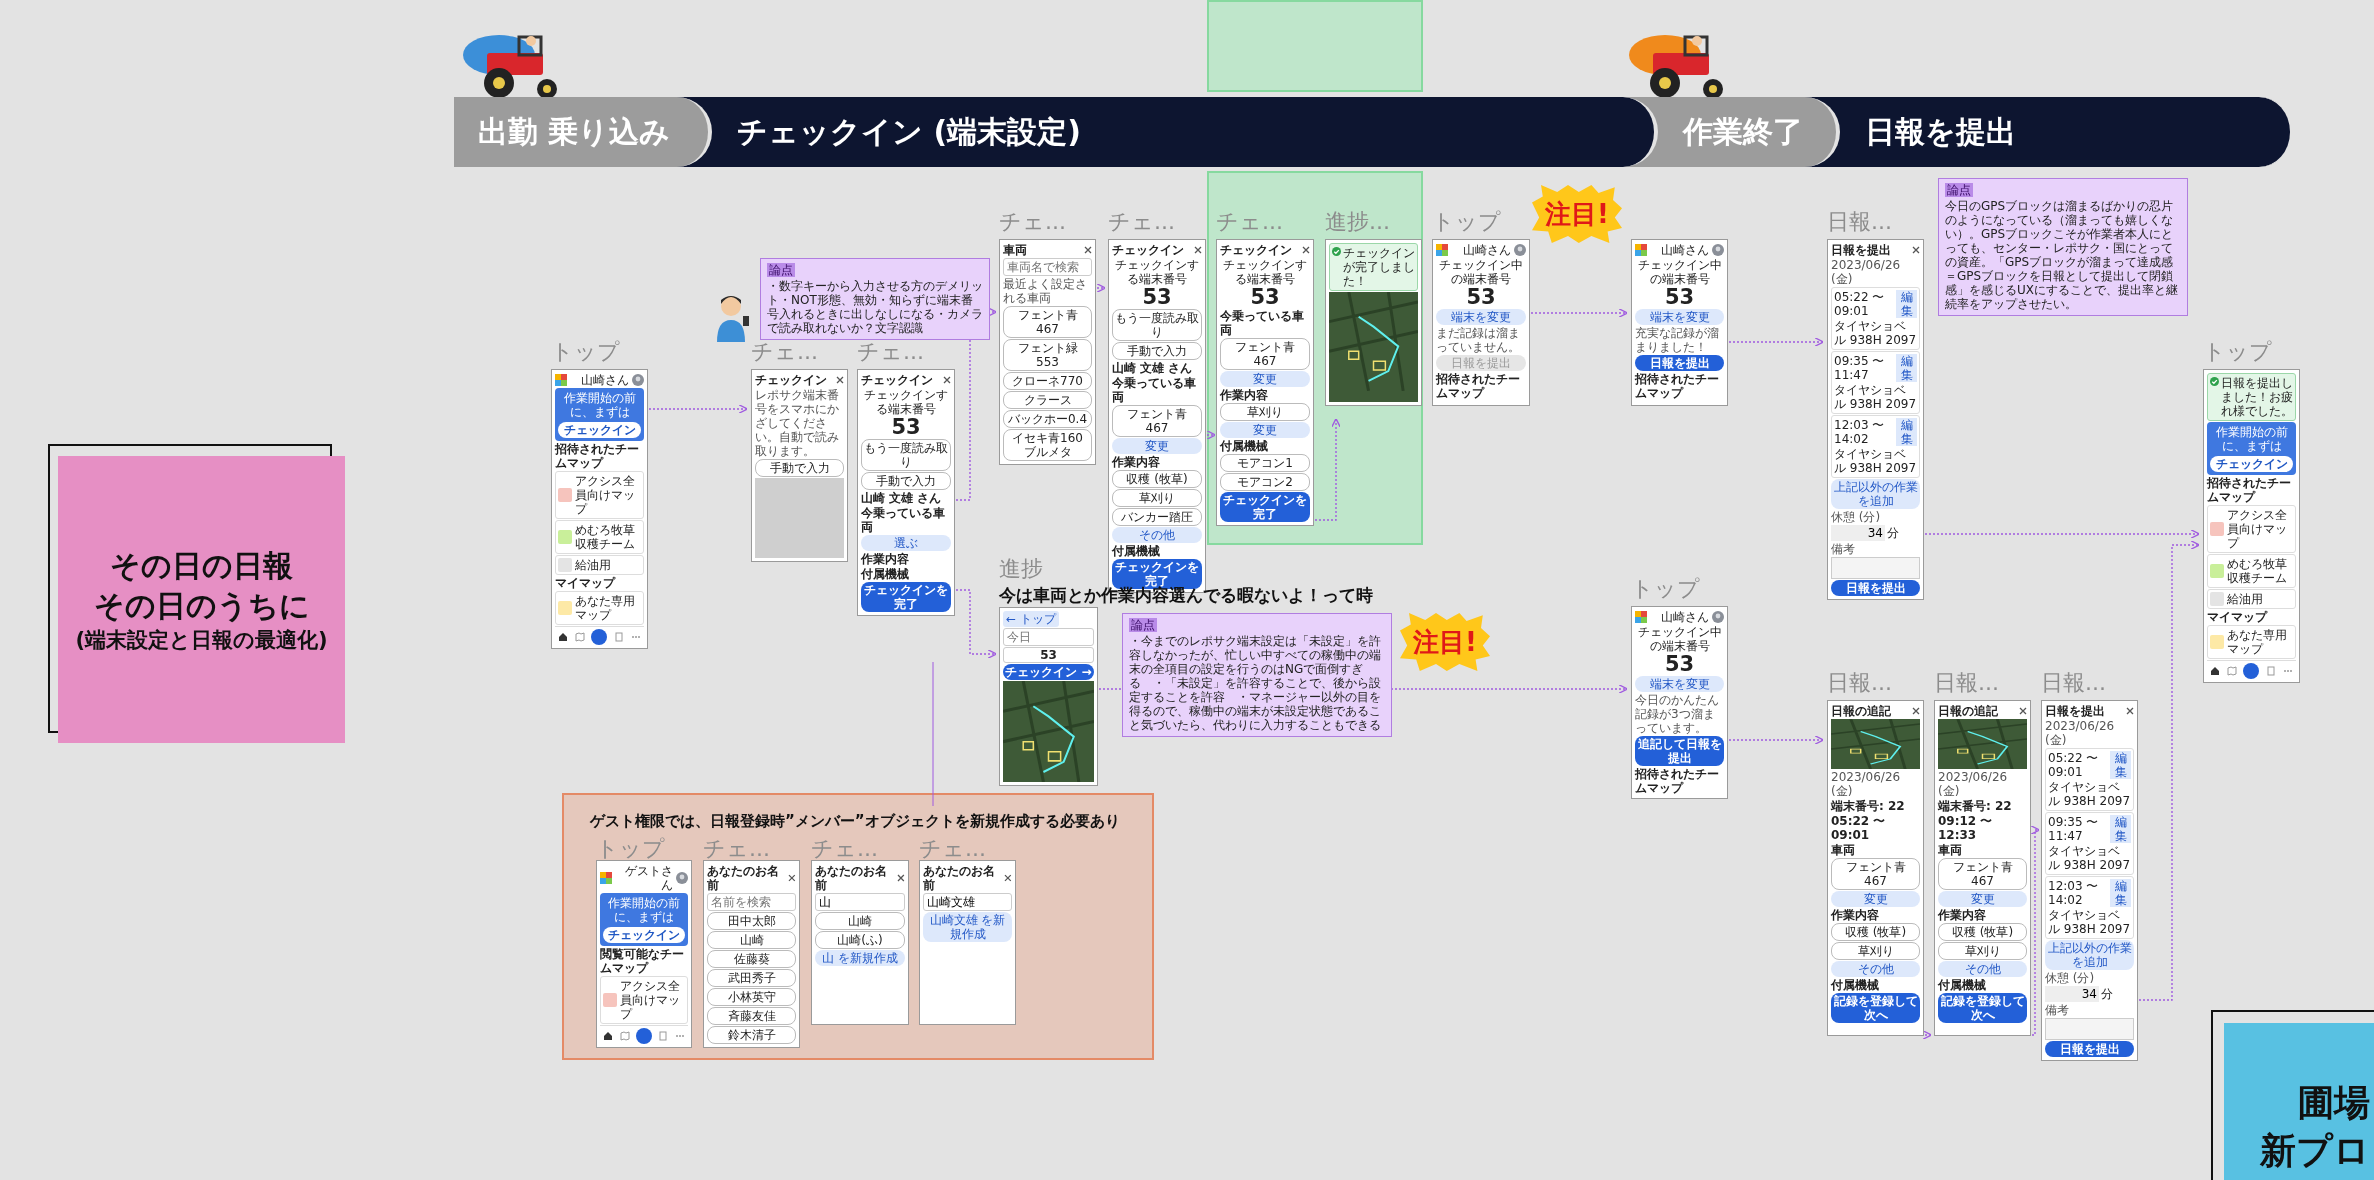  I want to click on primary-button: チェックイン →, so click(1048, 672).